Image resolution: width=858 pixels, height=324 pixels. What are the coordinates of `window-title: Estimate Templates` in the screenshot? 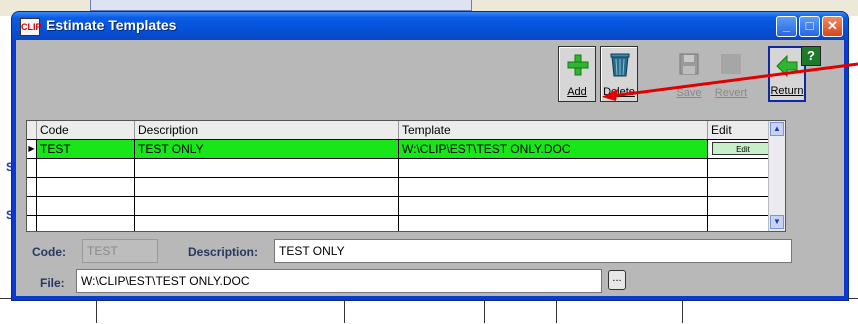 It's located at (111, 25).